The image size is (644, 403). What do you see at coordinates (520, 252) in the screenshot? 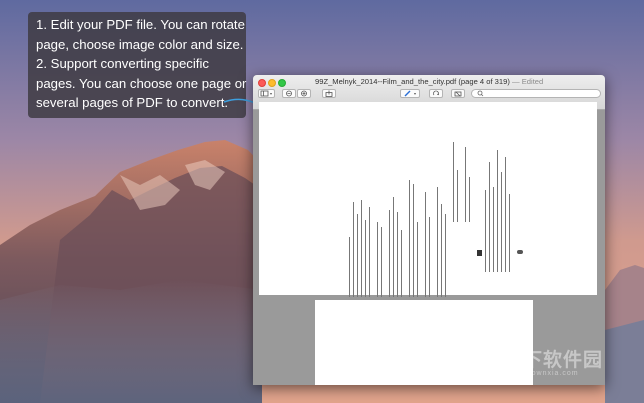
I see `signature-mark` at bounding box center [520, 252].